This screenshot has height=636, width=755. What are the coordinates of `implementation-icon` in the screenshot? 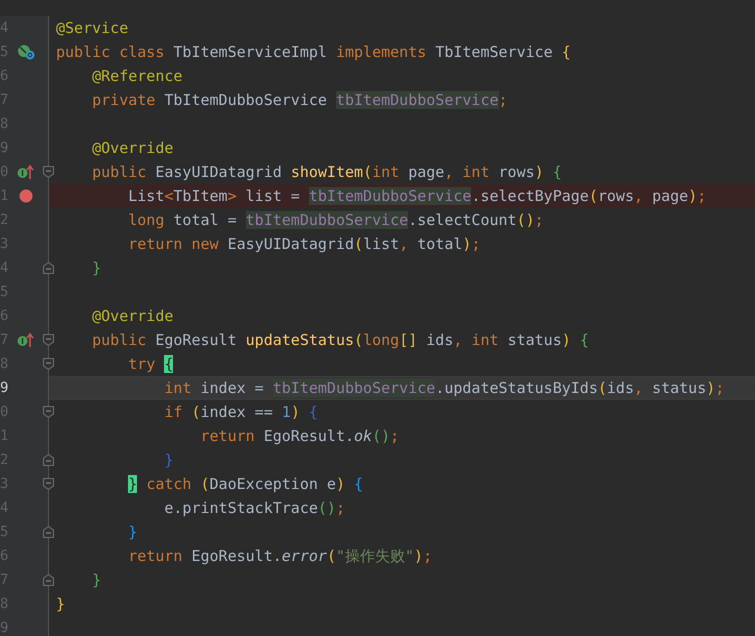 It's located at (26, 52).